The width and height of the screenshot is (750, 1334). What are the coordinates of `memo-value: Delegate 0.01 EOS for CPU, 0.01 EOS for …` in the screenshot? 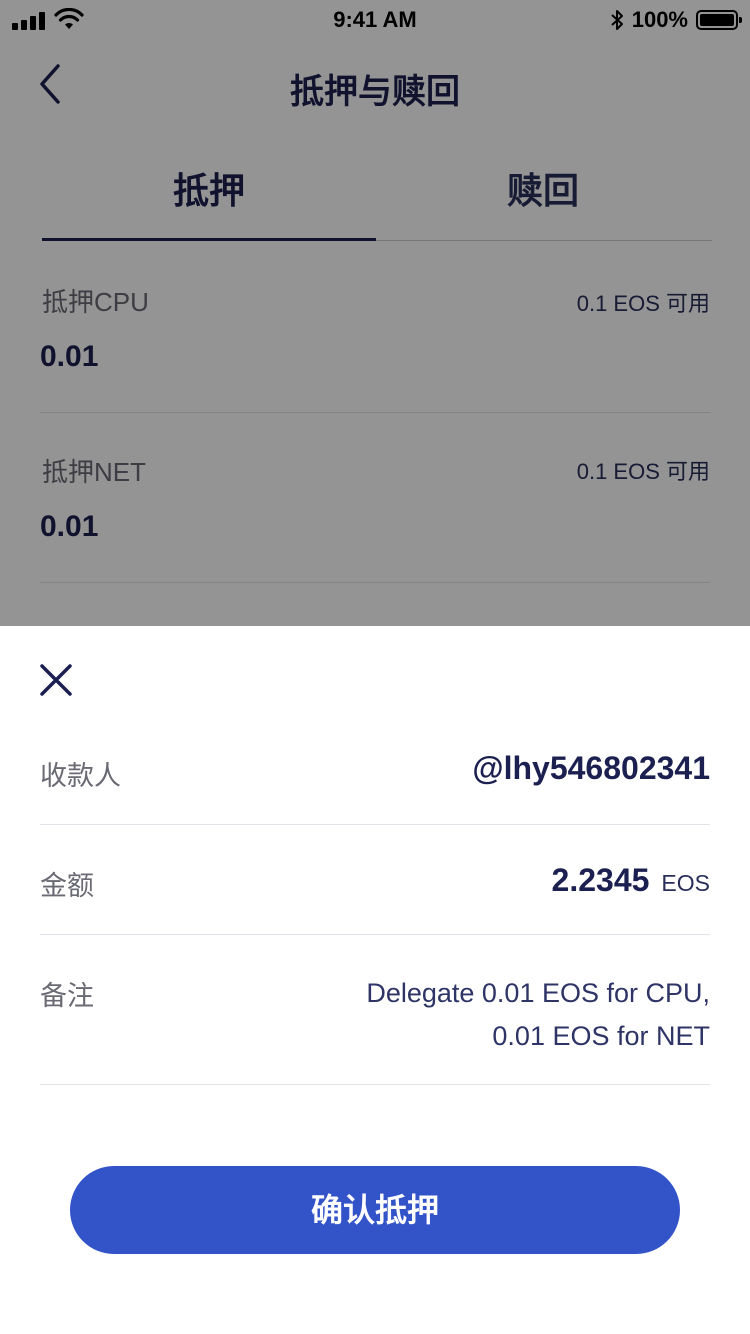 It's located at (500, 1015).